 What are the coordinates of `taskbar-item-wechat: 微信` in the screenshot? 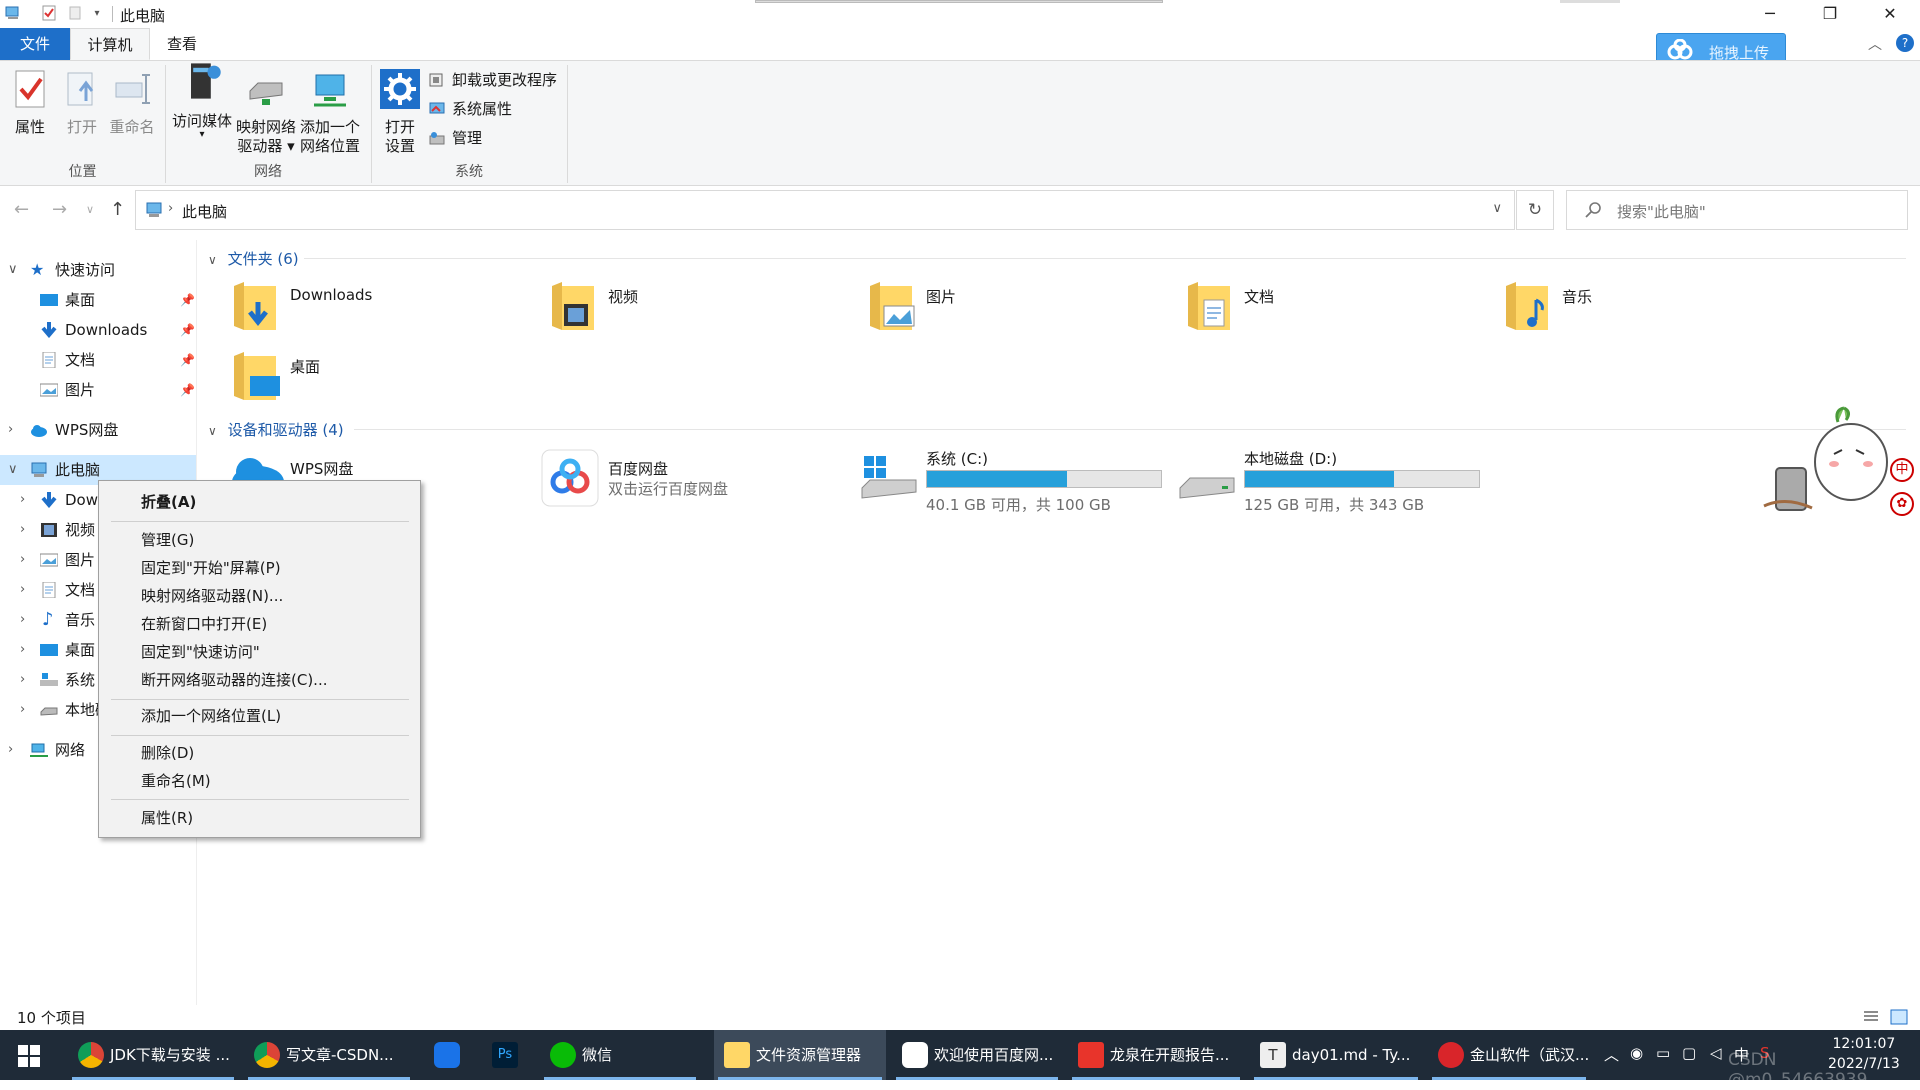 It's located at (620, 1055).